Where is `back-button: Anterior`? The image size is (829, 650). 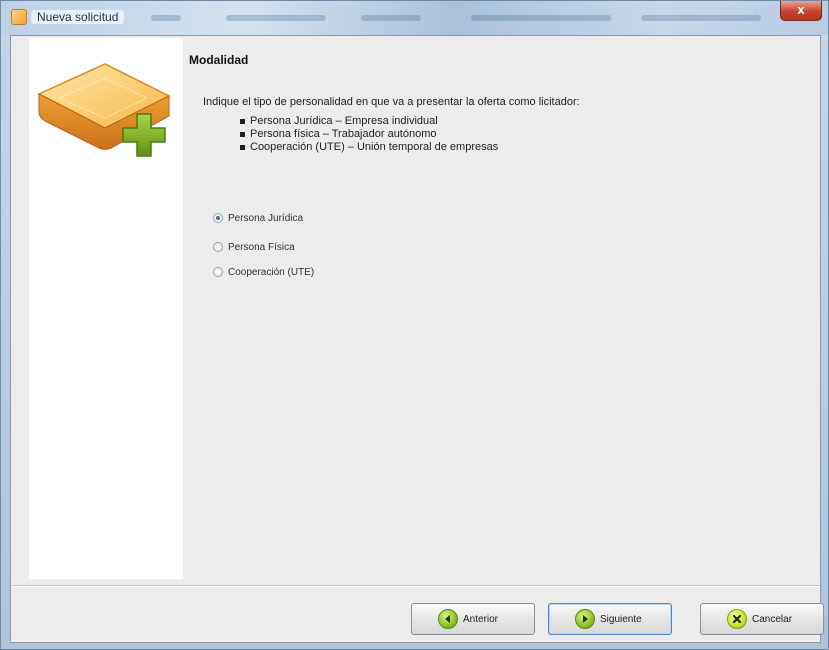 back-button: Anterior is located at coordinates (473, 619).